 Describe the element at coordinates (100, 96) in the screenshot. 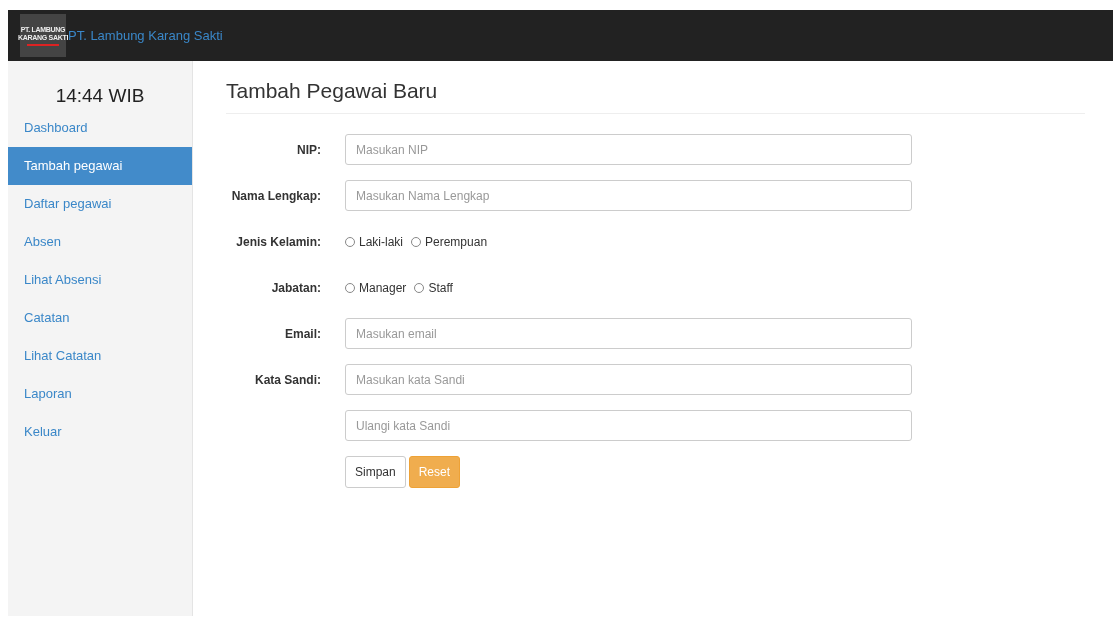

I see `clock: 14:44 WIB` at that location.